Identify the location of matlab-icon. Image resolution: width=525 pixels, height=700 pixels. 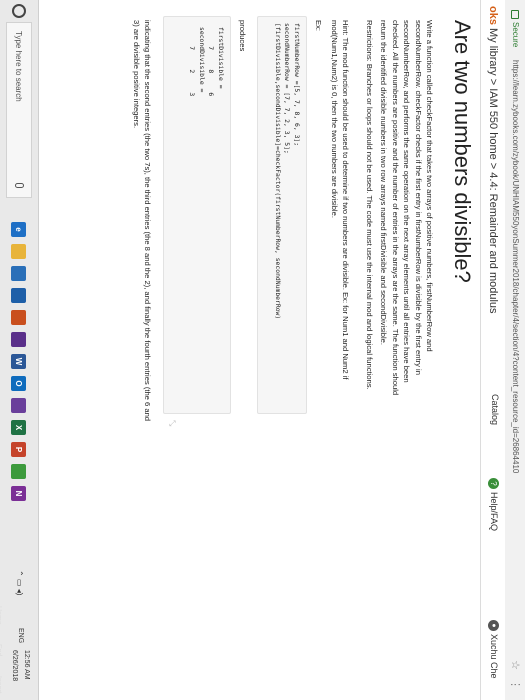
(18, 317).